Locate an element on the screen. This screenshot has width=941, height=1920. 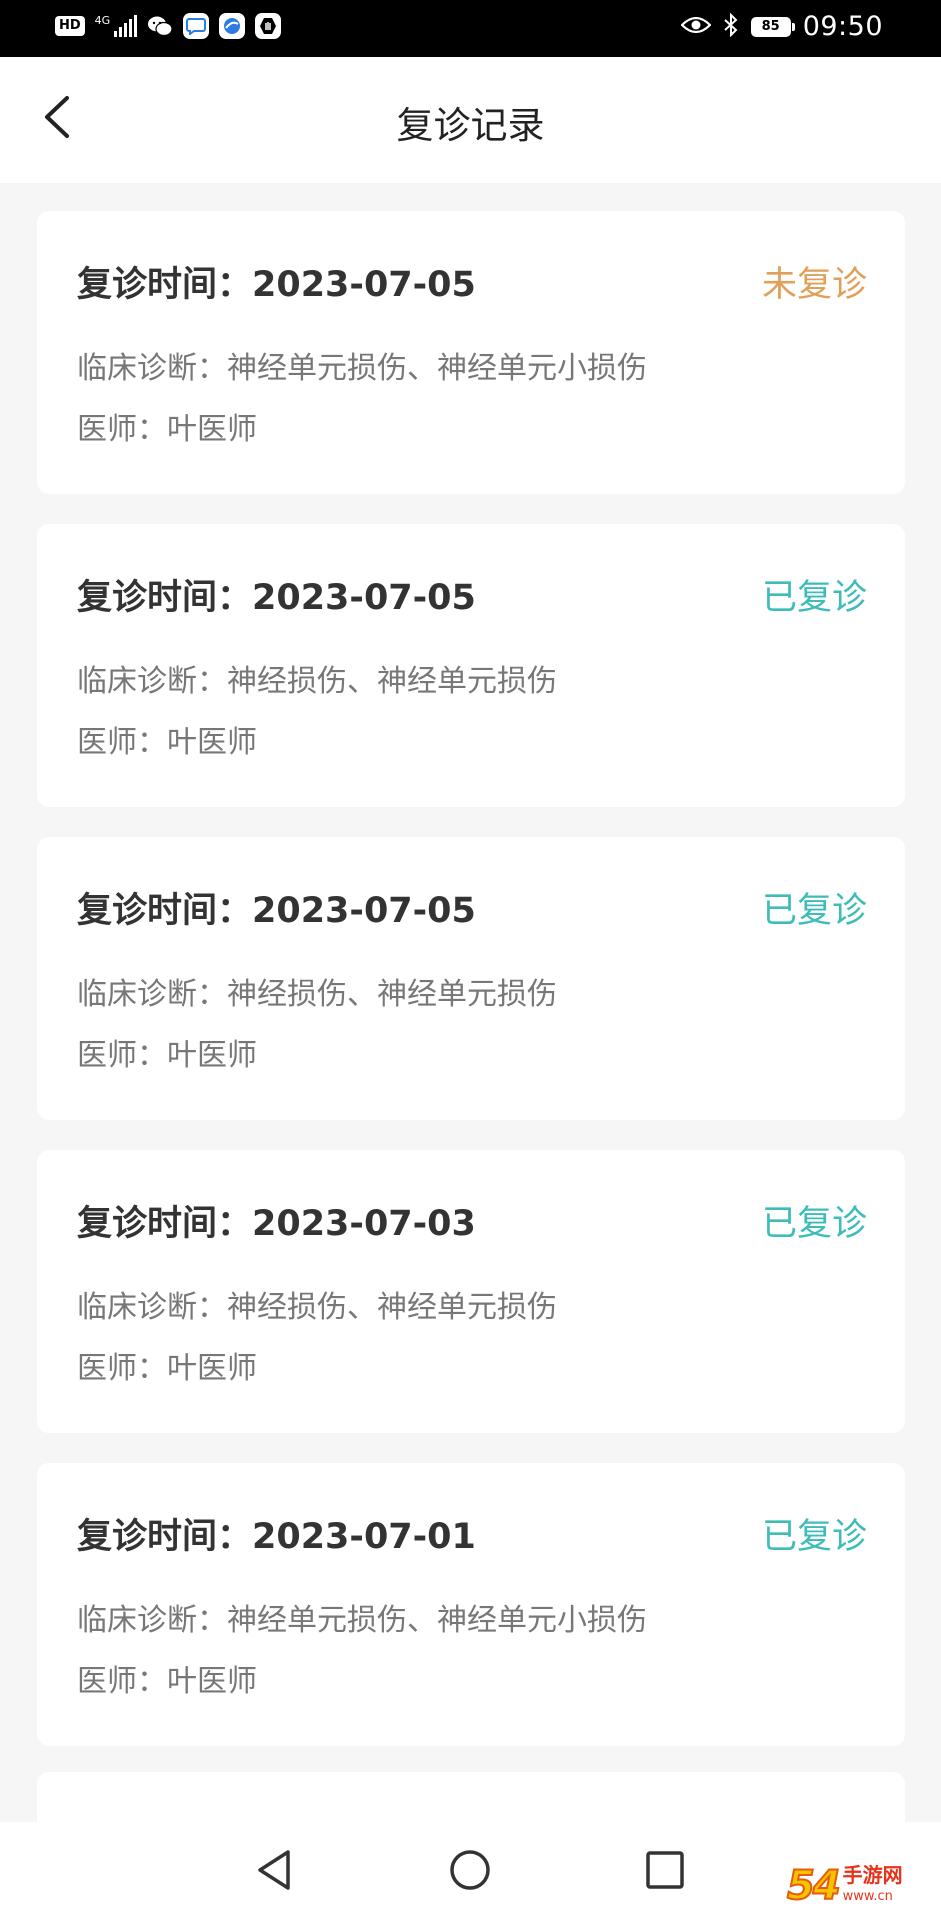
square-recents-icon is located at coordinates (665, 1870).